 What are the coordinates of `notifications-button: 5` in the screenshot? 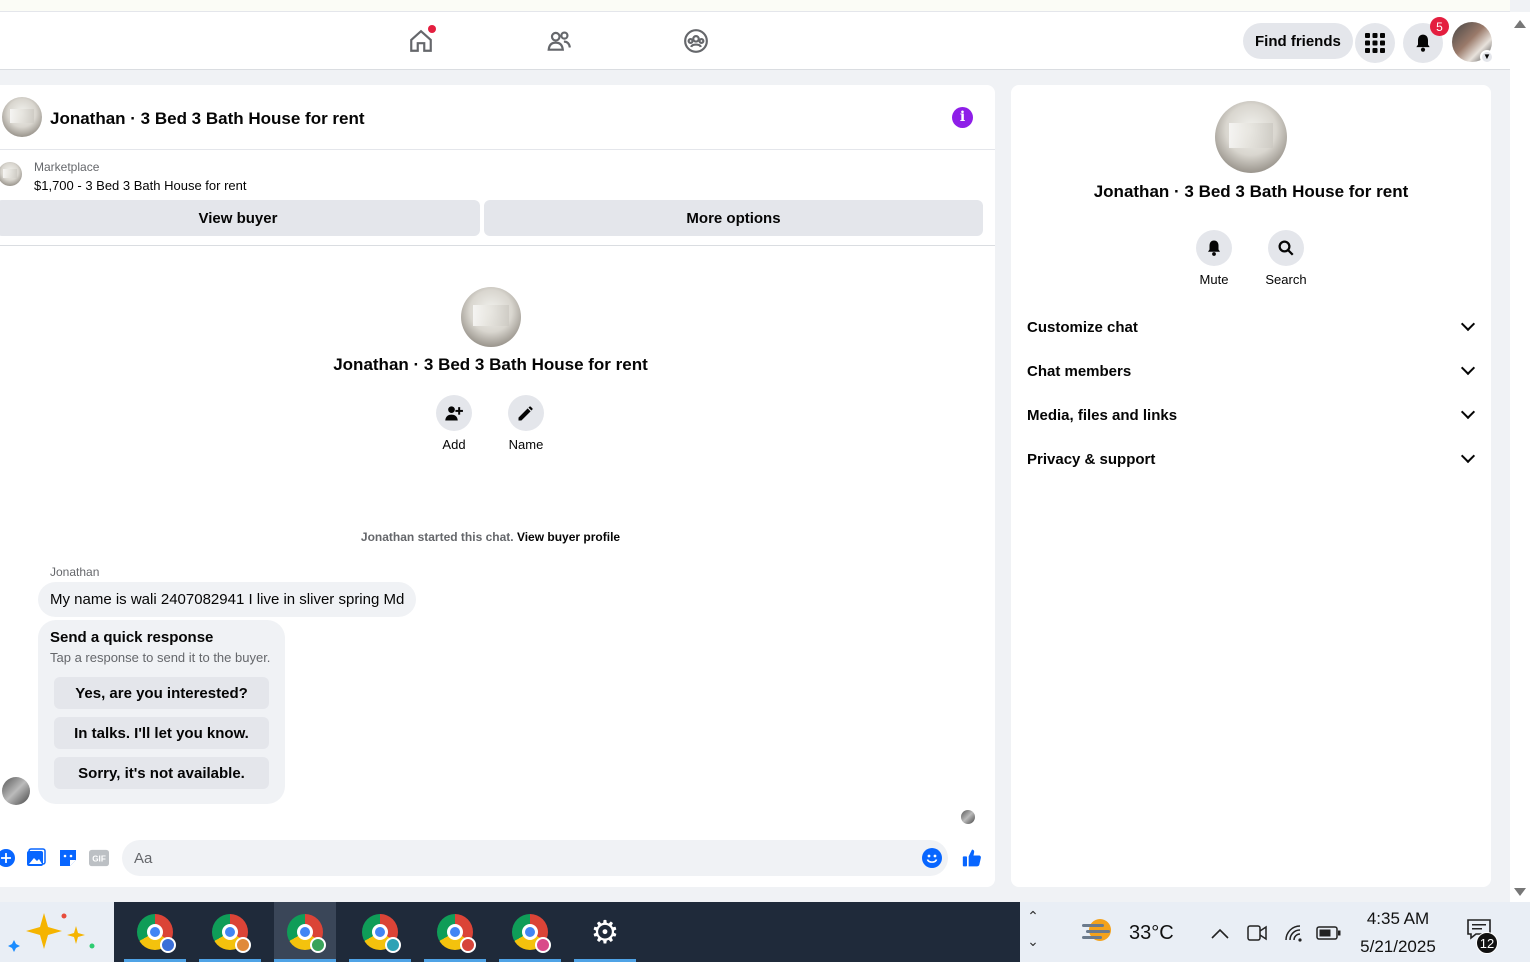 It's located at (1426, 40).